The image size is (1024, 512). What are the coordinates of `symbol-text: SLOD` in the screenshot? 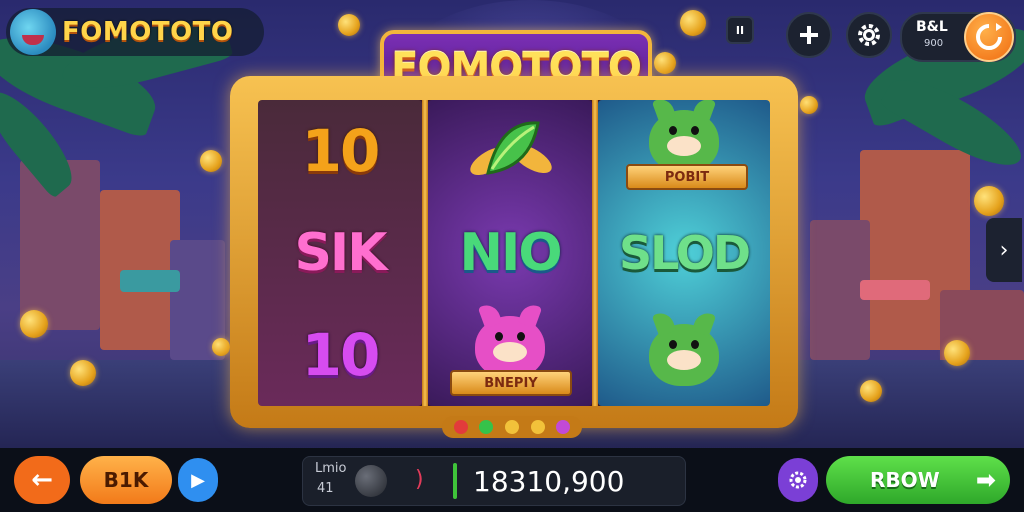 It's located at (684, 253).